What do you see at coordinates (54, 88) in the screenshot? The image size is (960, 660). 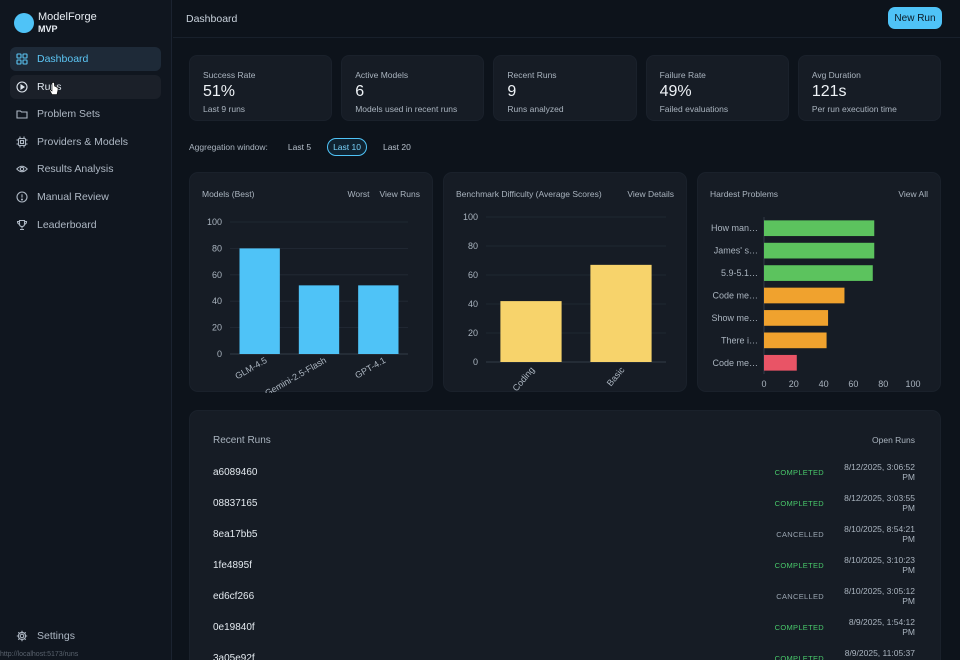 I see `mouse-cursor-icon` at bounding box center [54, 88].